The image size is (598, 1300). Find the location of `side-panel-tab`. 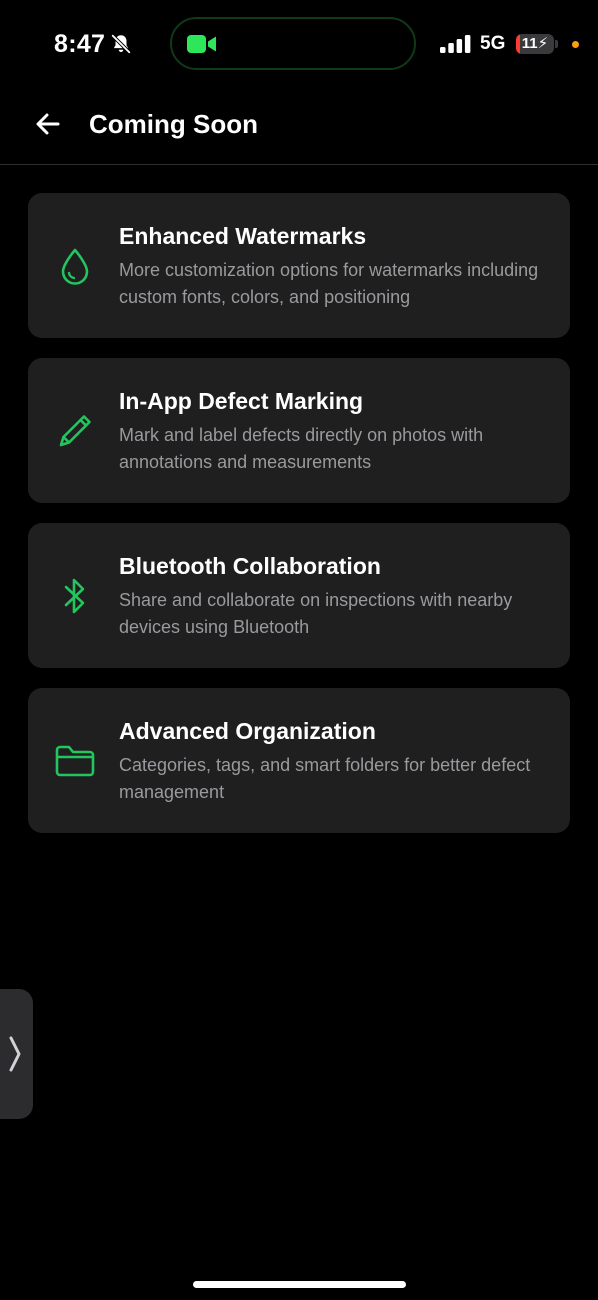

side-panel-tab is located at coordinates (16, 1054).